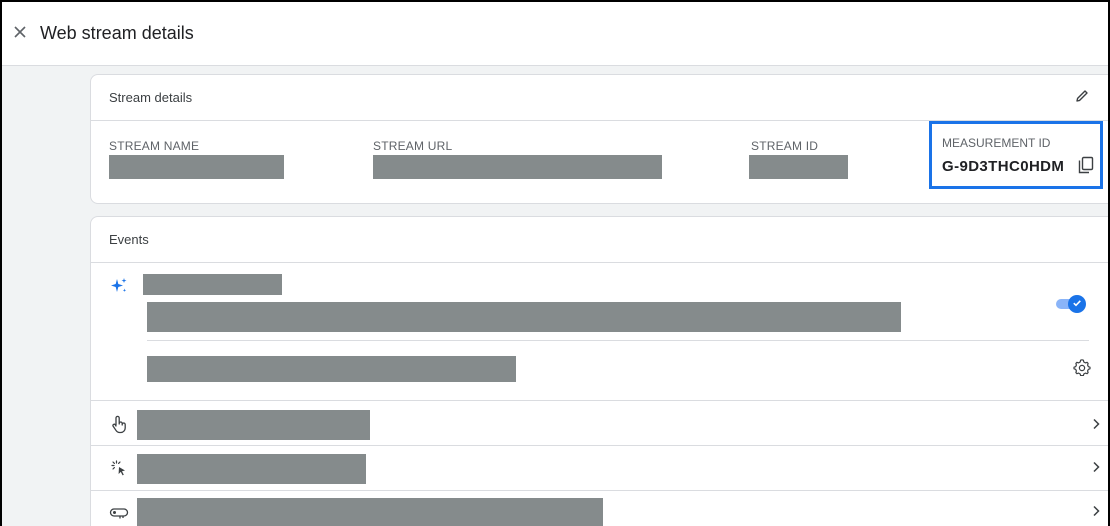  I want to click on stream-url-value-redacted, so click(517, 167).